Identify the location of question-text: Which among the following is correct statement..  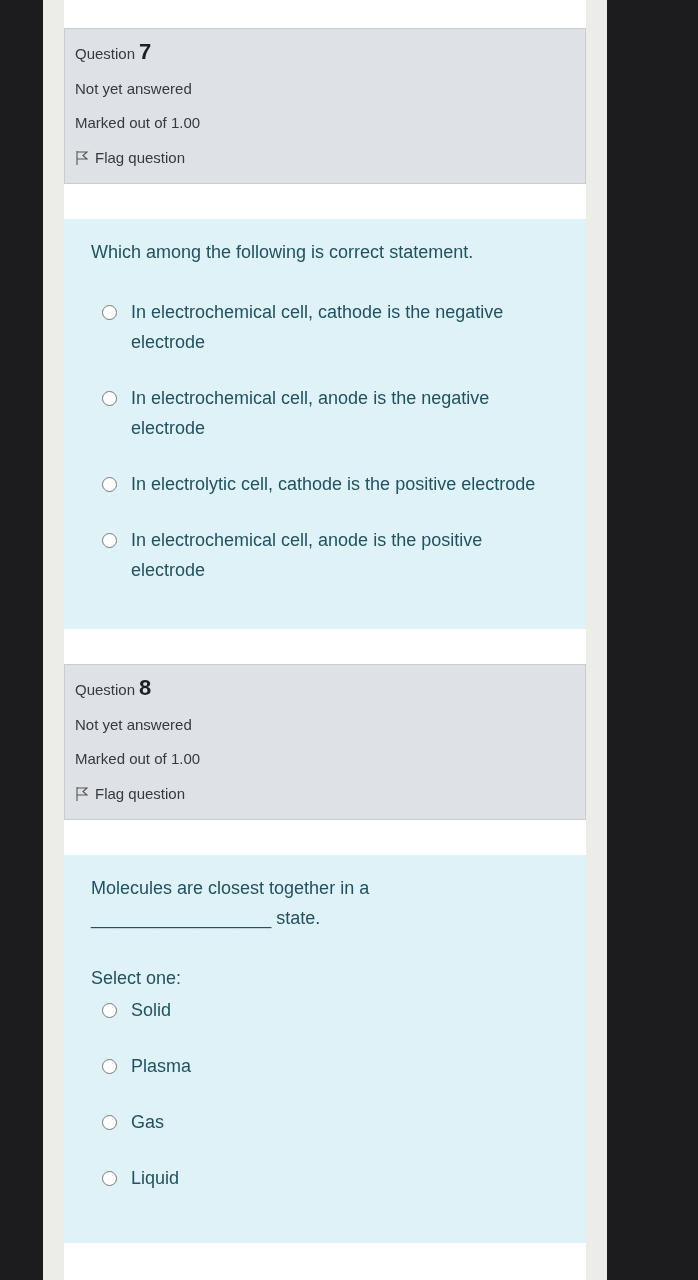
(283, 252).